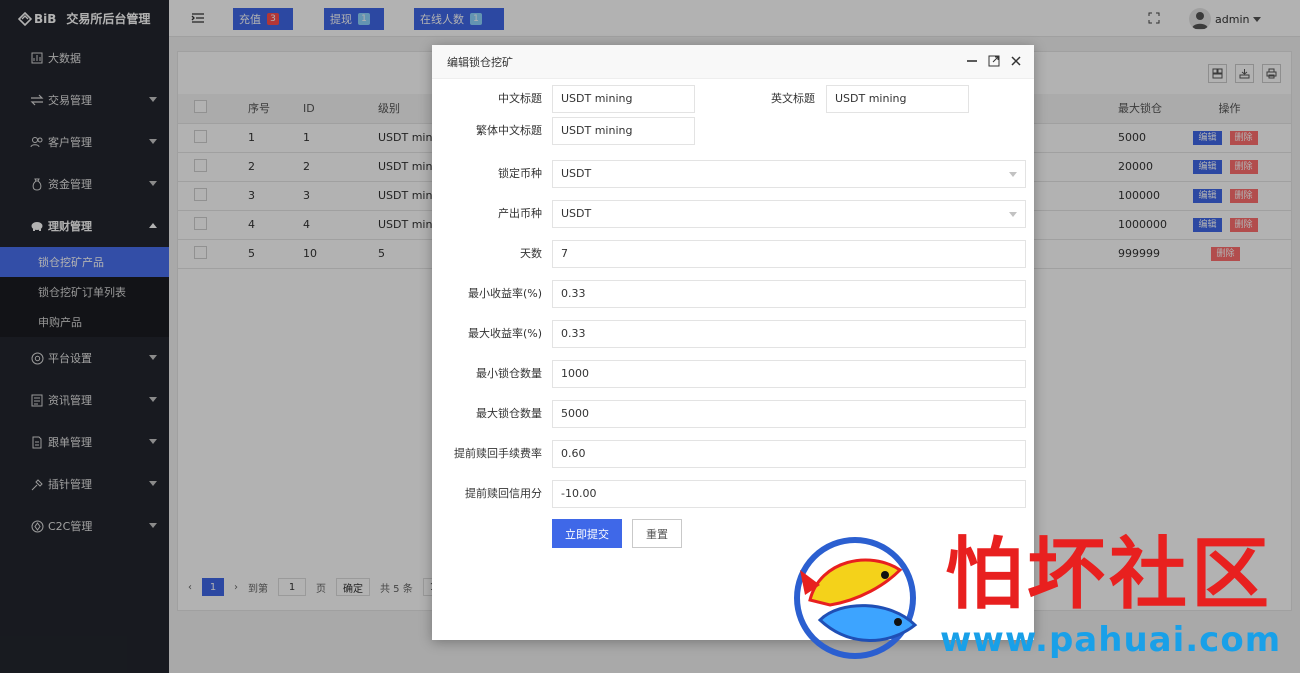  I want to click on min-rate-input: 0.33, so click(789, 294).